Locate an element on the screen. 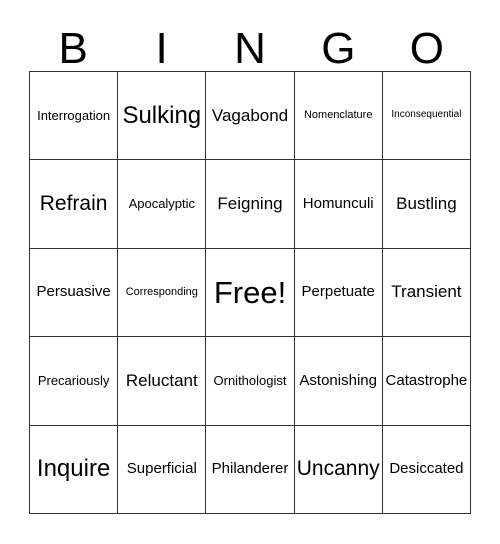 This screenshot has height=544, width=500. bingo-cell: Ornithologist is located at coordinates (250, 381).